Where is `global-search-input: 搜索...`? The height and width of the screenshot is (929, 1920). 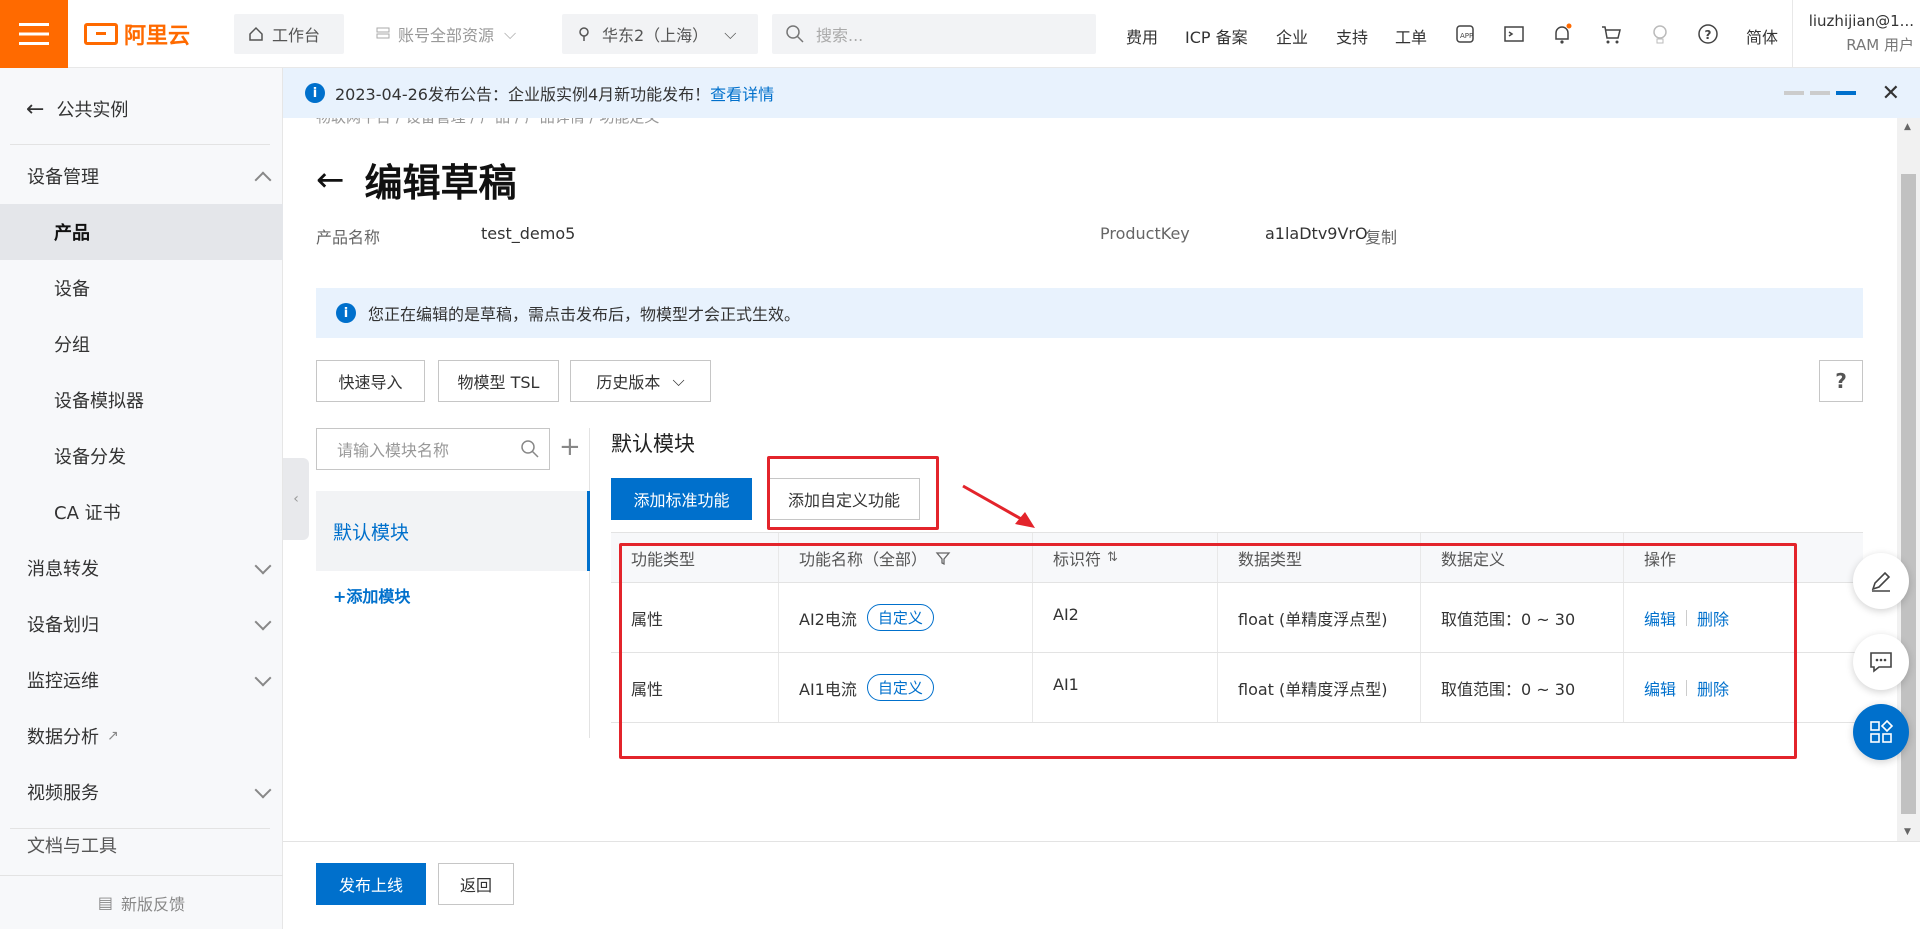 global-search-input: 搜索... is located at coordinates (934, 34).